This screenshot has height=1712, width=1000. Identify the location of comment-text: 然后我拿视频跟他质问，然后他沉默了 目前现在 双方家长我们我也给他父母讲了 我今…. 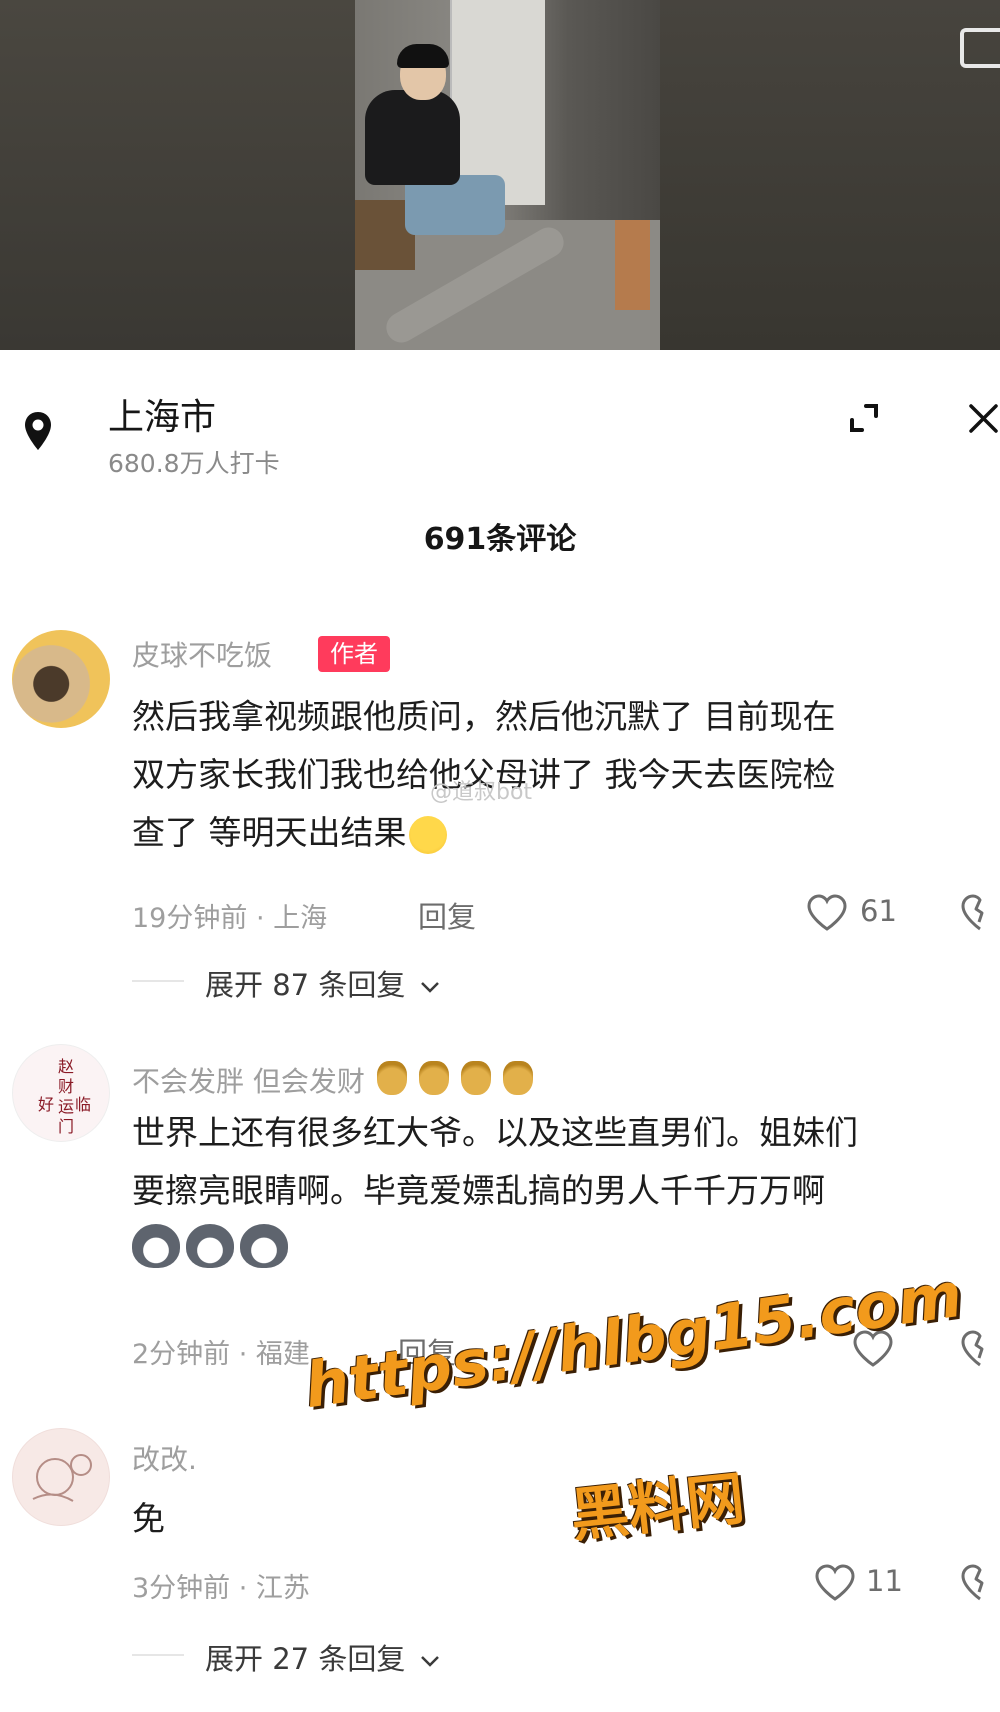
(484, 775).